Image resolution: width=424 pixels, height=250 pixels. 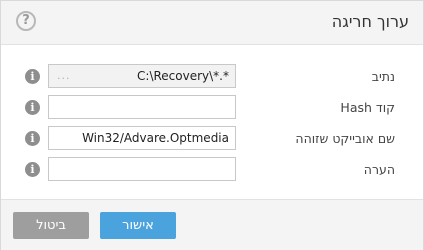 What do you see at coordinates (142, 107) in the screenshot?
I see `hash-field` at bounding box center [142, 107].